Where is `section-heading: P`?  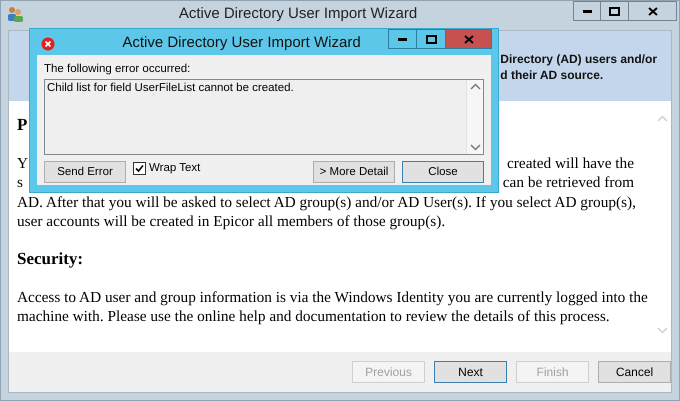
section-heading: P is located at coordinates (22, 125).